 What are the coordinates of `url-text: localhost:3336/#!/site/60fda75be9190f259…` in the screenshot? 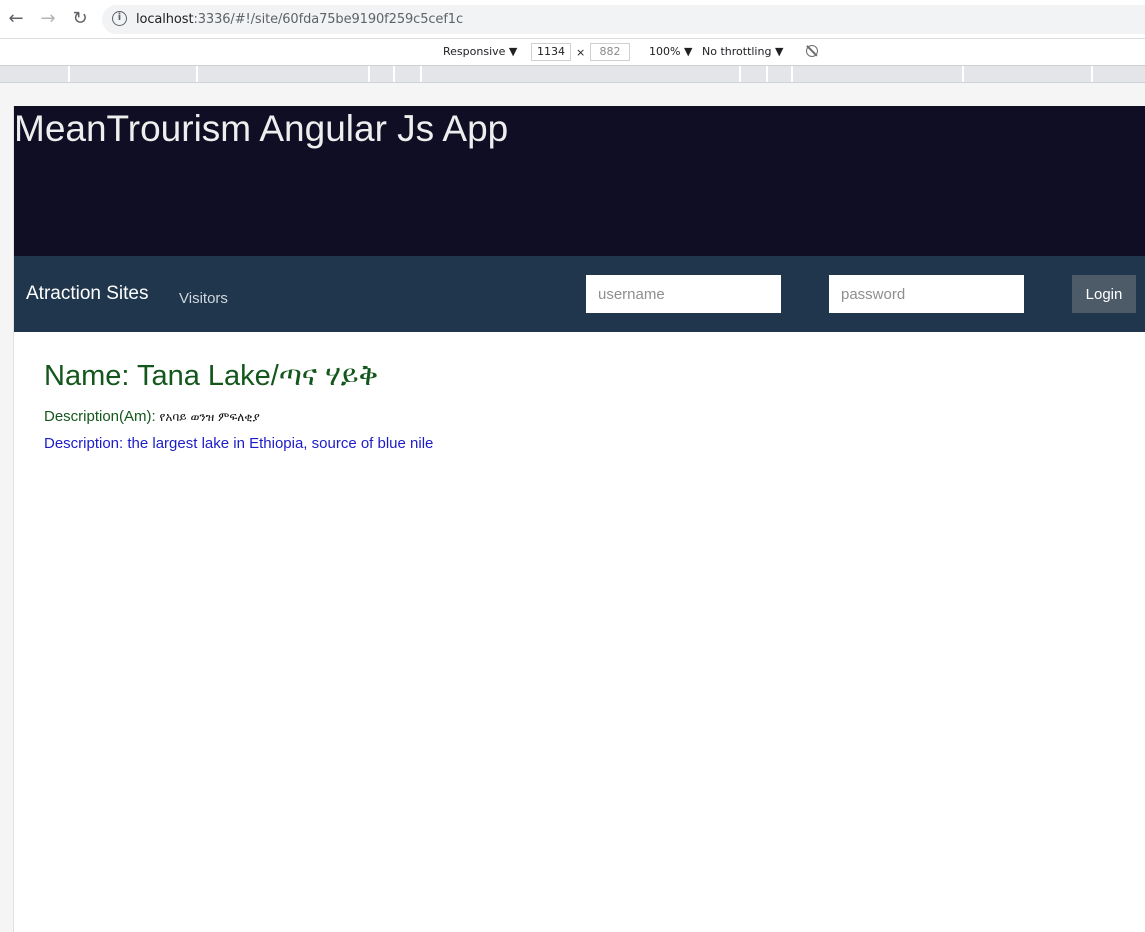 It's located at (299, 19).